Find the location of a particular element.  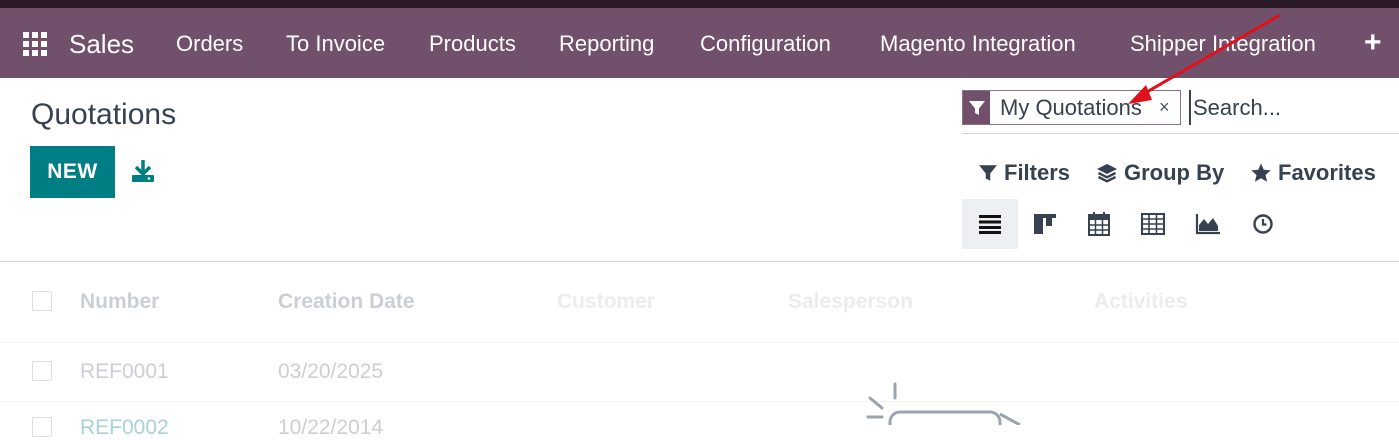

kanban-view-icon is located at coordinates (1045, 224).